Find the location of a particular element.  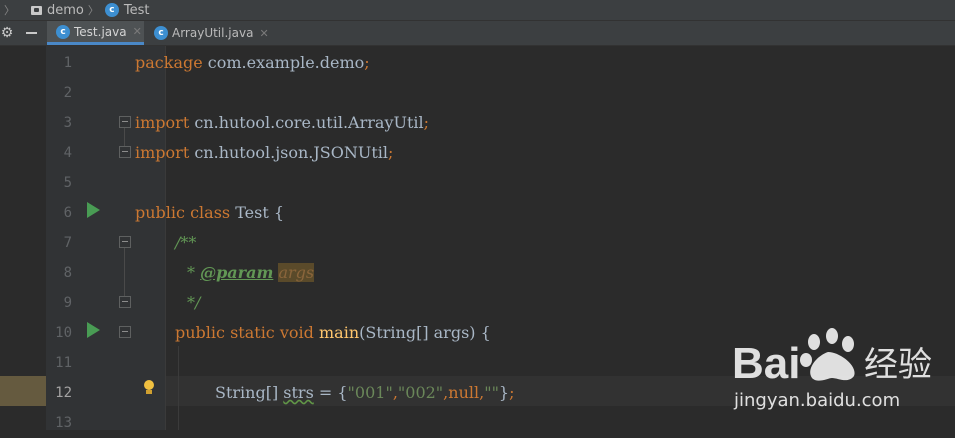

breadcrumb: 〉 demo 〉 c Test is located at coordinates (477, 10).